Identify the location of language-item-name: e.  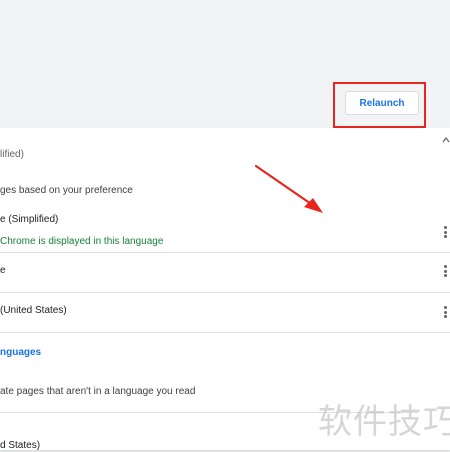
(3, 270).